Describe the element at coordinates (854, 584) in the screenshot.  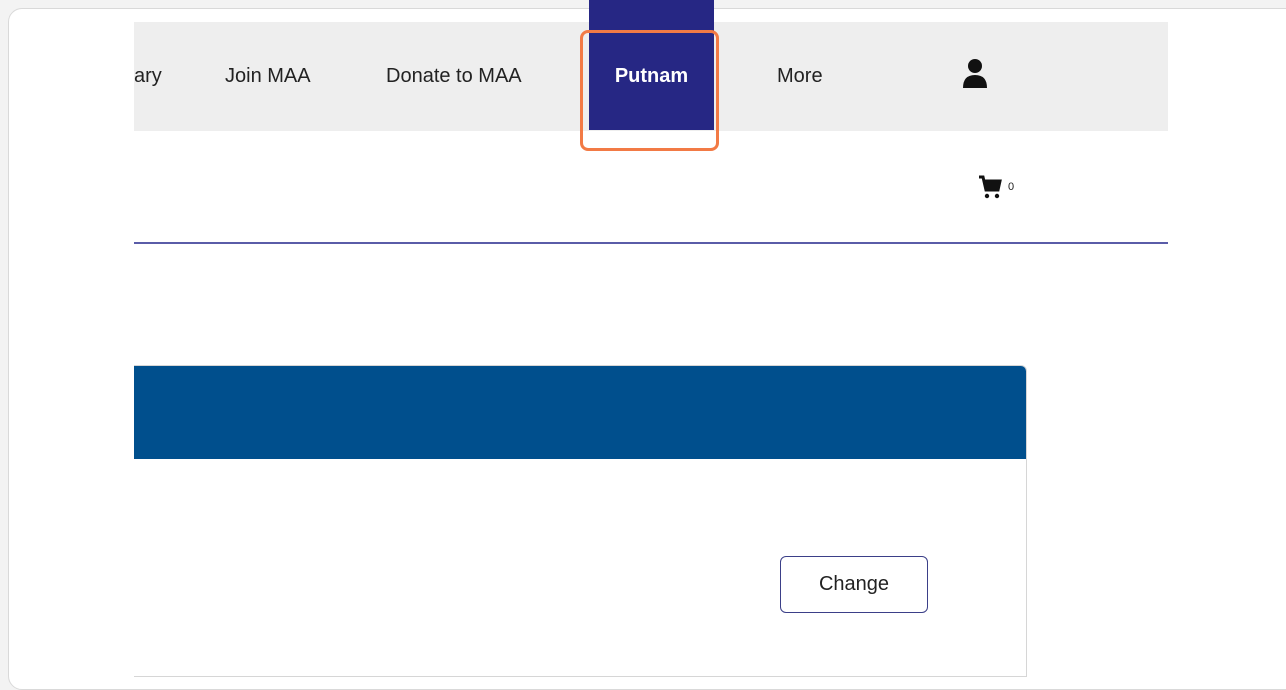
I see `change-button: Change` at that location.